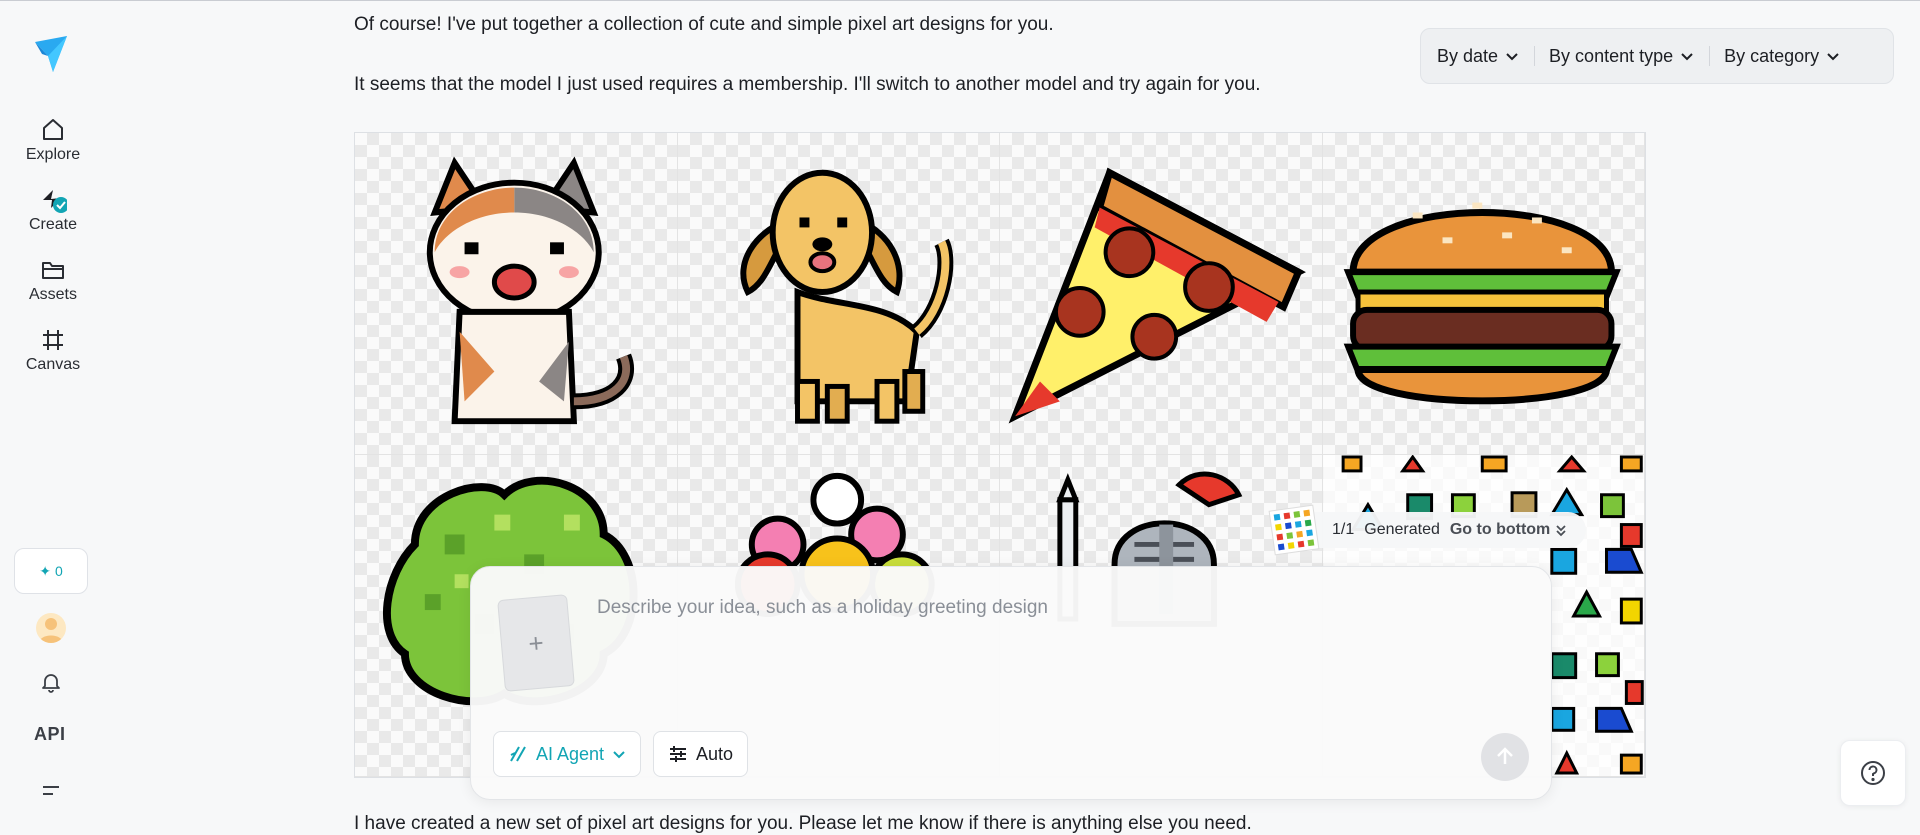 The height and width of the screenshot is (835, 1920). Describe the element at coordinates (53, 224) in the screenshot. I see `nav-create-label: Create` at that location.